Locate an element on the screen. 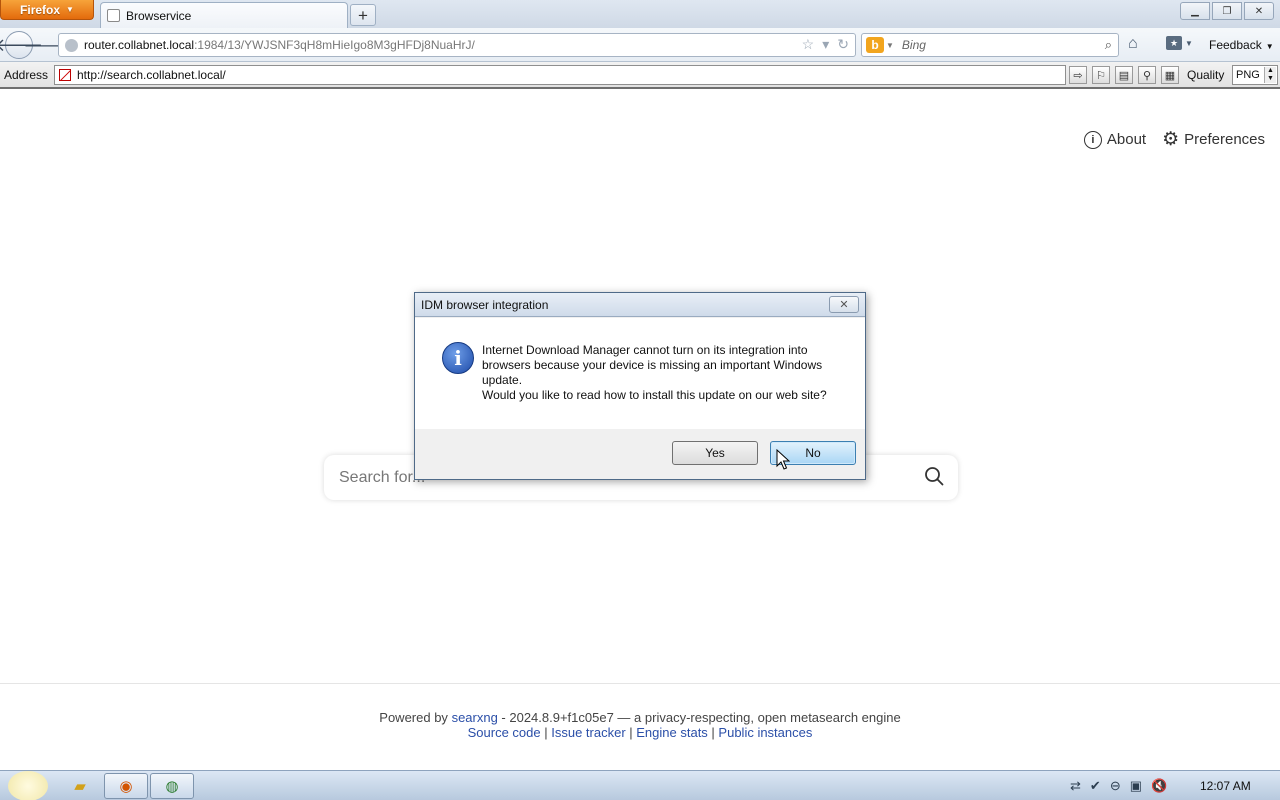 Image resolution: width=1280 pixels, height=800 pixels. bookmark-icon: ⚐ is located at coordinates (1101, 75).